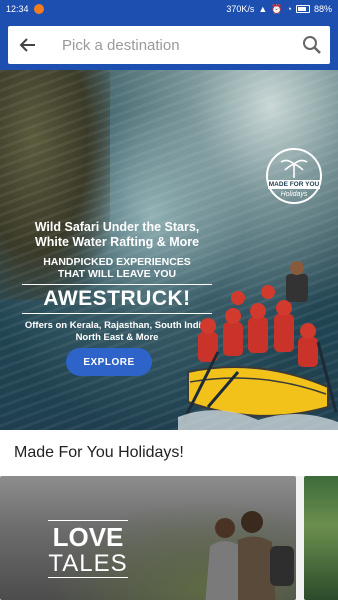 The height and width of the screenshot is (600, 338). I want to click on back-button, so click(28, 45).